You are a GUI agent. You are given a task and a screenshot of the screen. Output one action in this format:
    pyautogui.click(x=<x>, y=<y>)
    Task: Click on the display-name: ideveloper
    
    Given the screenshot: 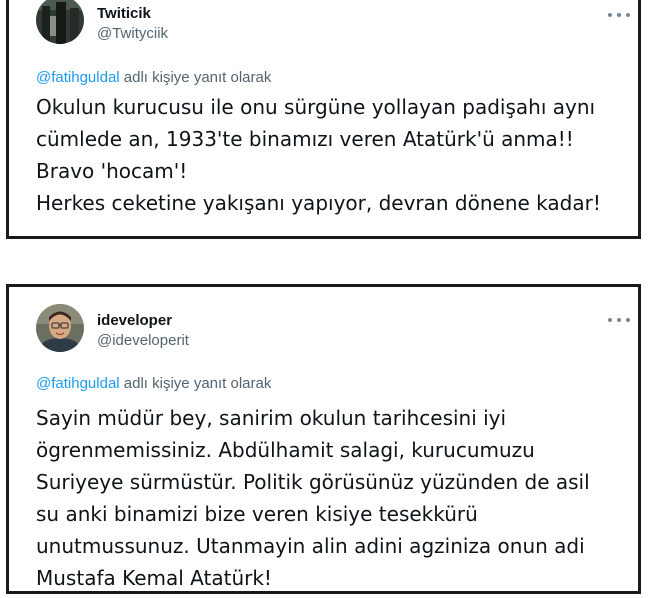 What is the action you would take?
    pyautogui.click(x=134, y=320)
    